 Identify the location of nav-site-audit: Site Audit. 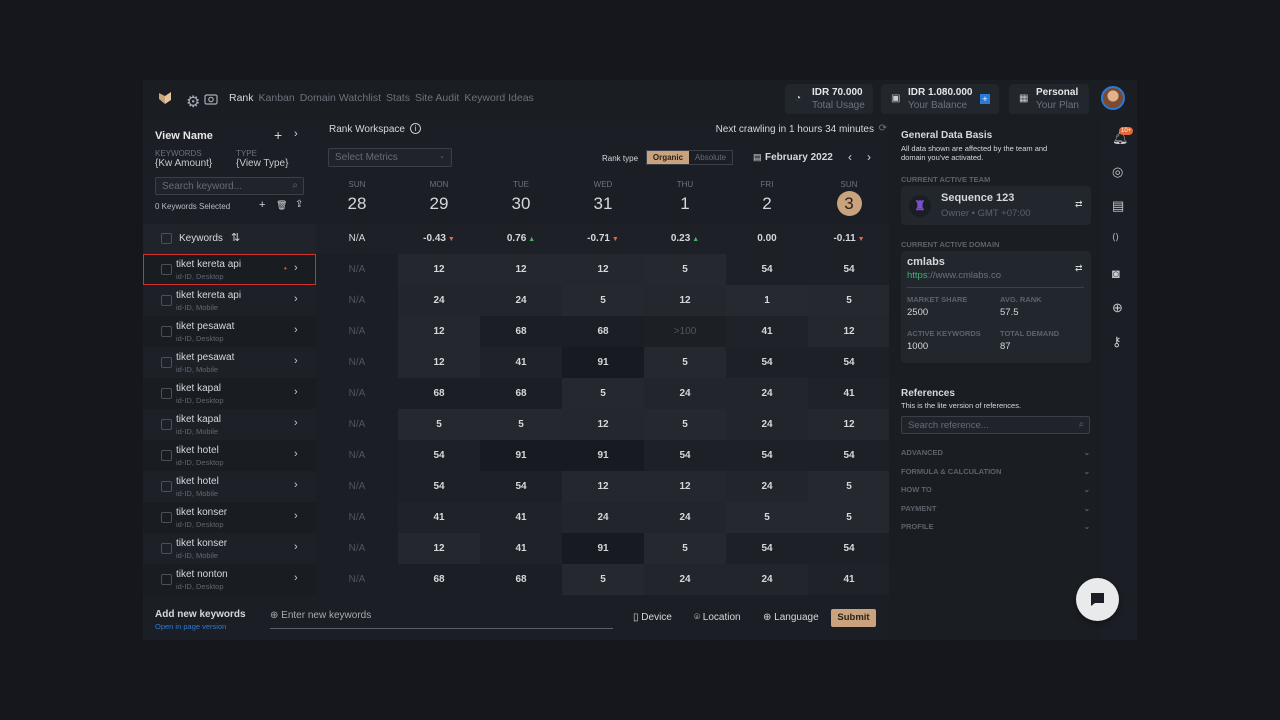
(437, 98).